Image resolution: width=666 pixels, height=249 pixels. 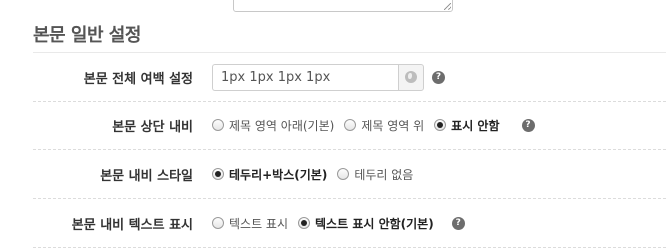 I want to click on radio-option: 제목 영역 위, so click(x=384, y=125).